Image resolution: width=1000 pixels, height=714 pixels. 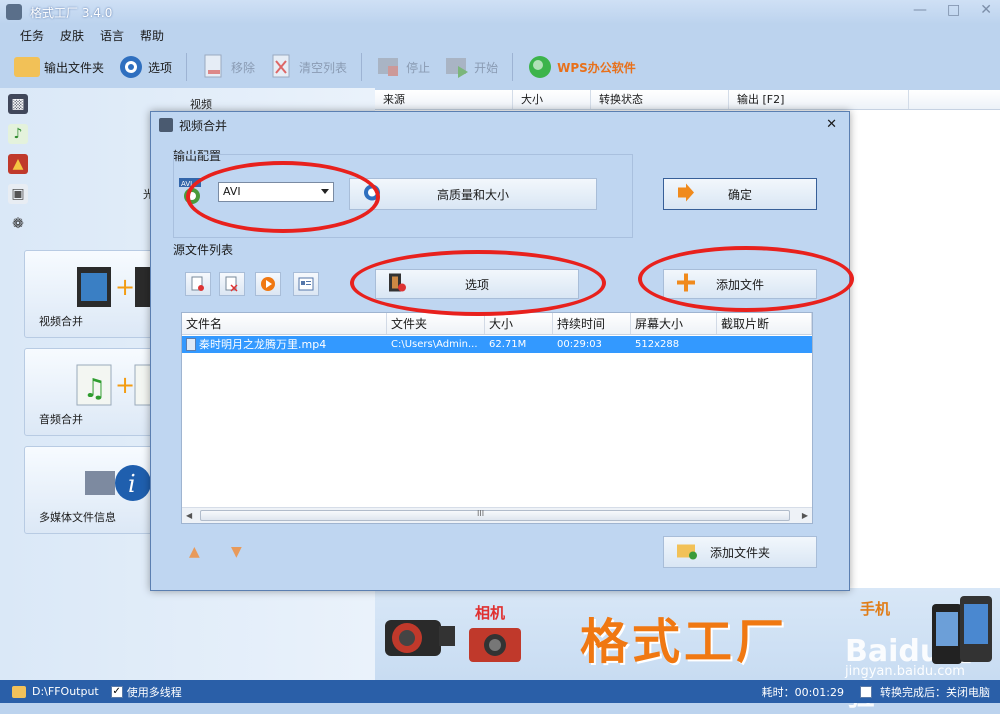 I want to click on menu-skin: 皮肤, so click(x=72, y=35).